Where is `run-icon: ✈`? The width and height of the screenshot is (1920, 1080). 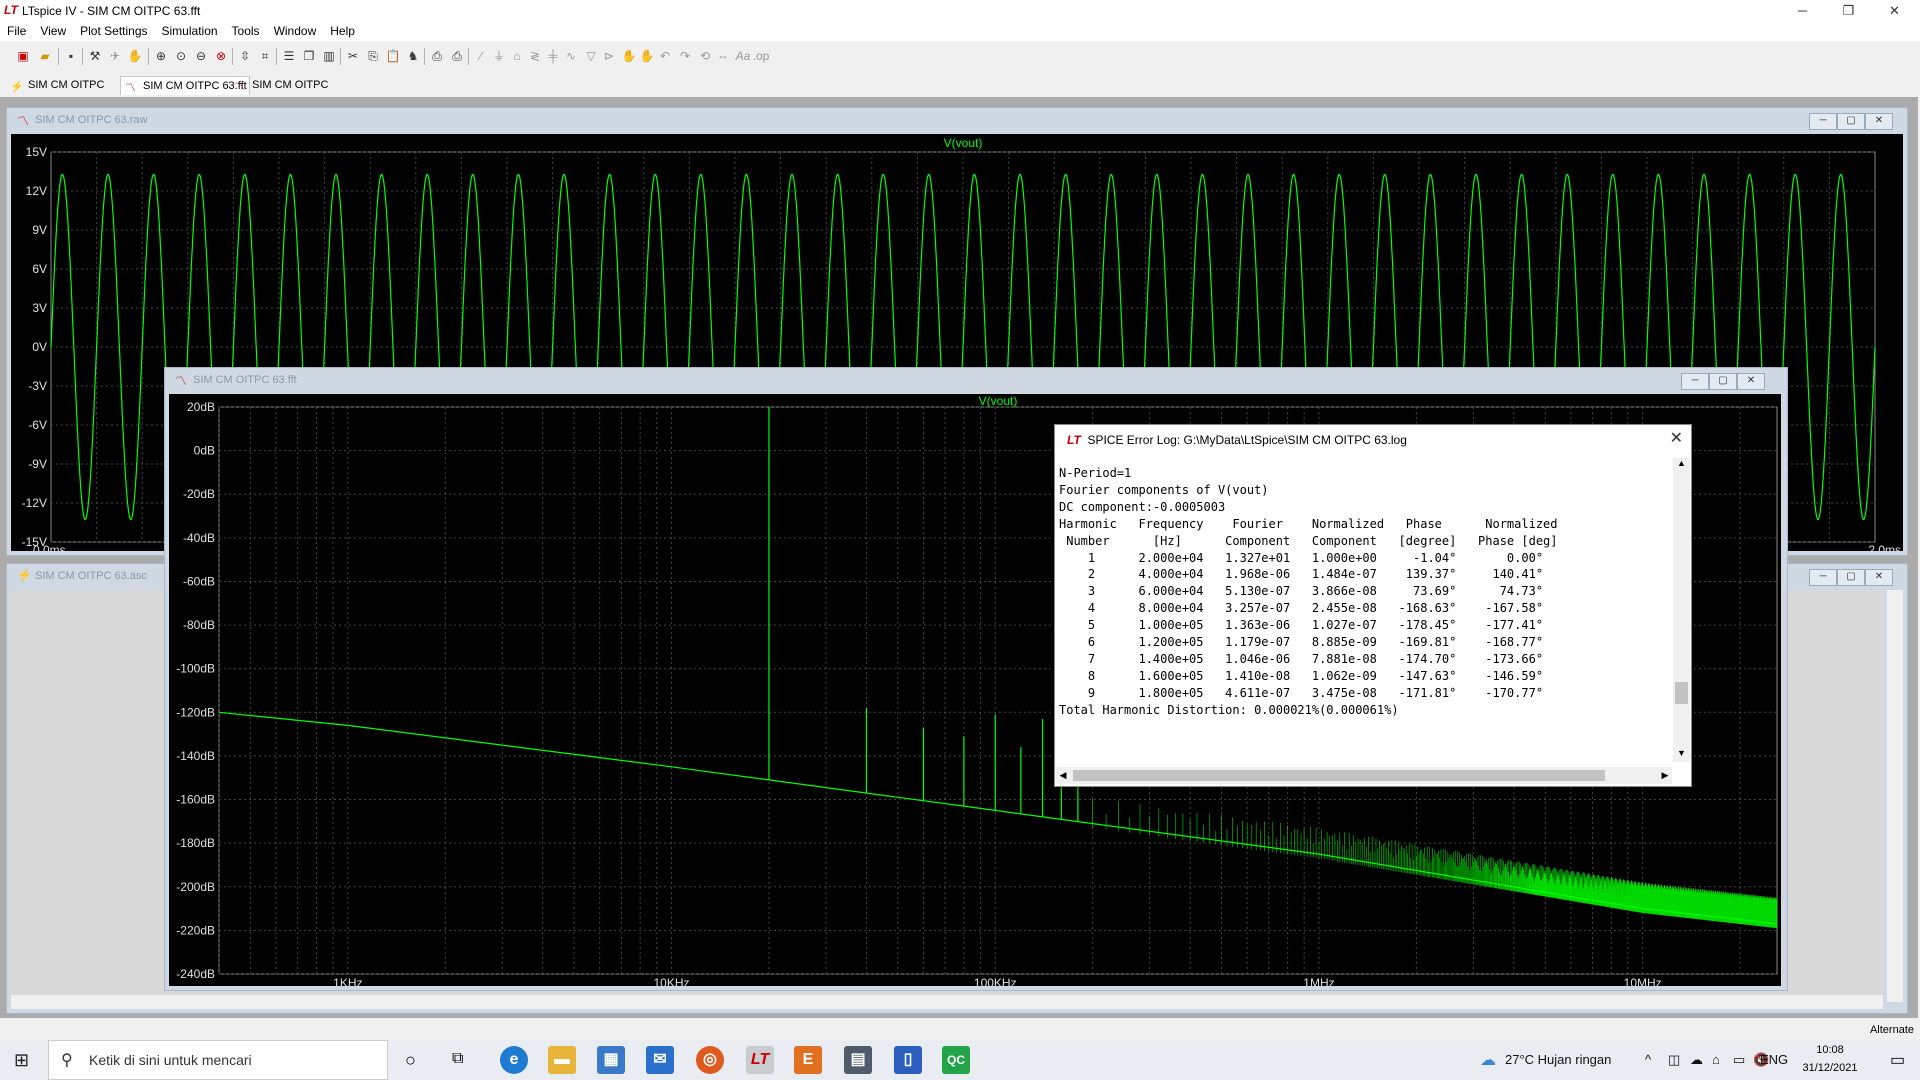
run-icon: ✈ is located at coordinates (115, 56).